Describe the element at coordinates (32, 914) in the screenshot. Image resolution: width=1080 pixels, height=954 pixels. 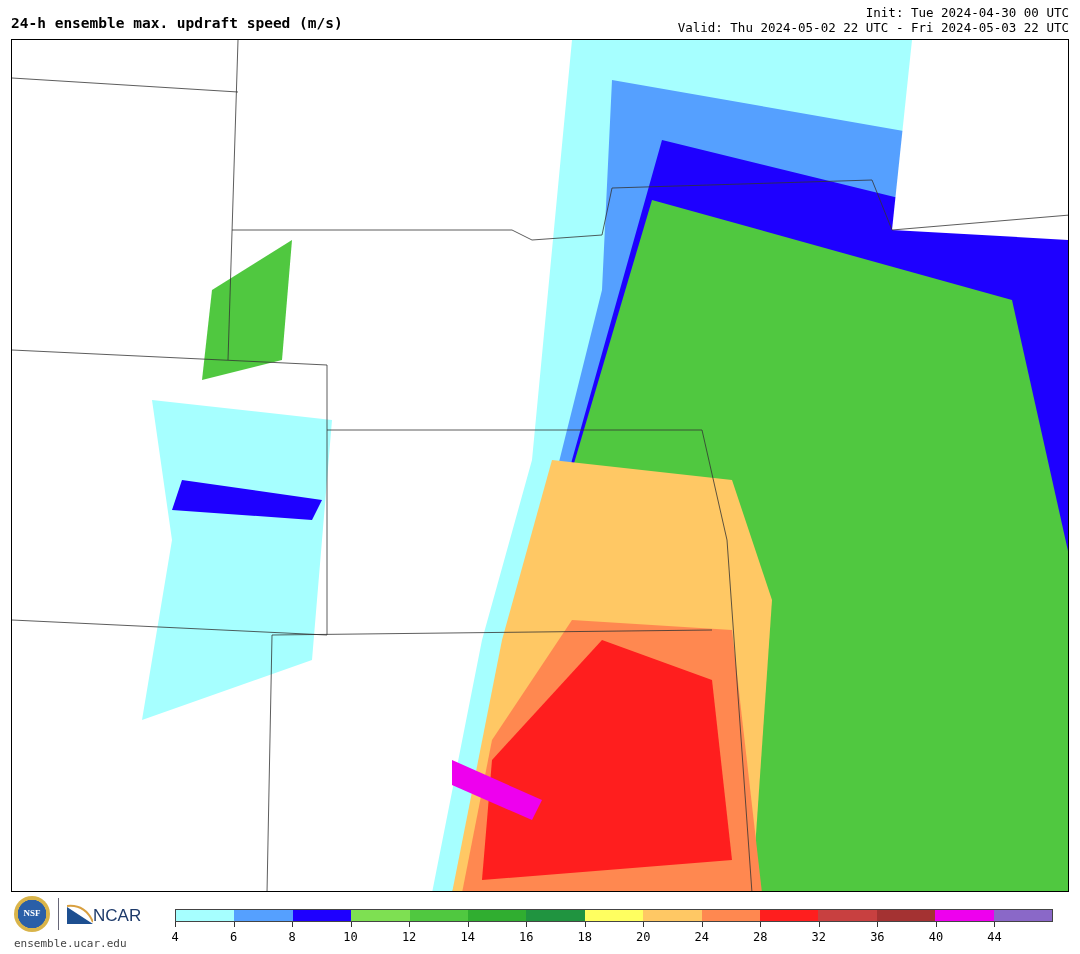
I see `nsf-logo: NSF` at that location.